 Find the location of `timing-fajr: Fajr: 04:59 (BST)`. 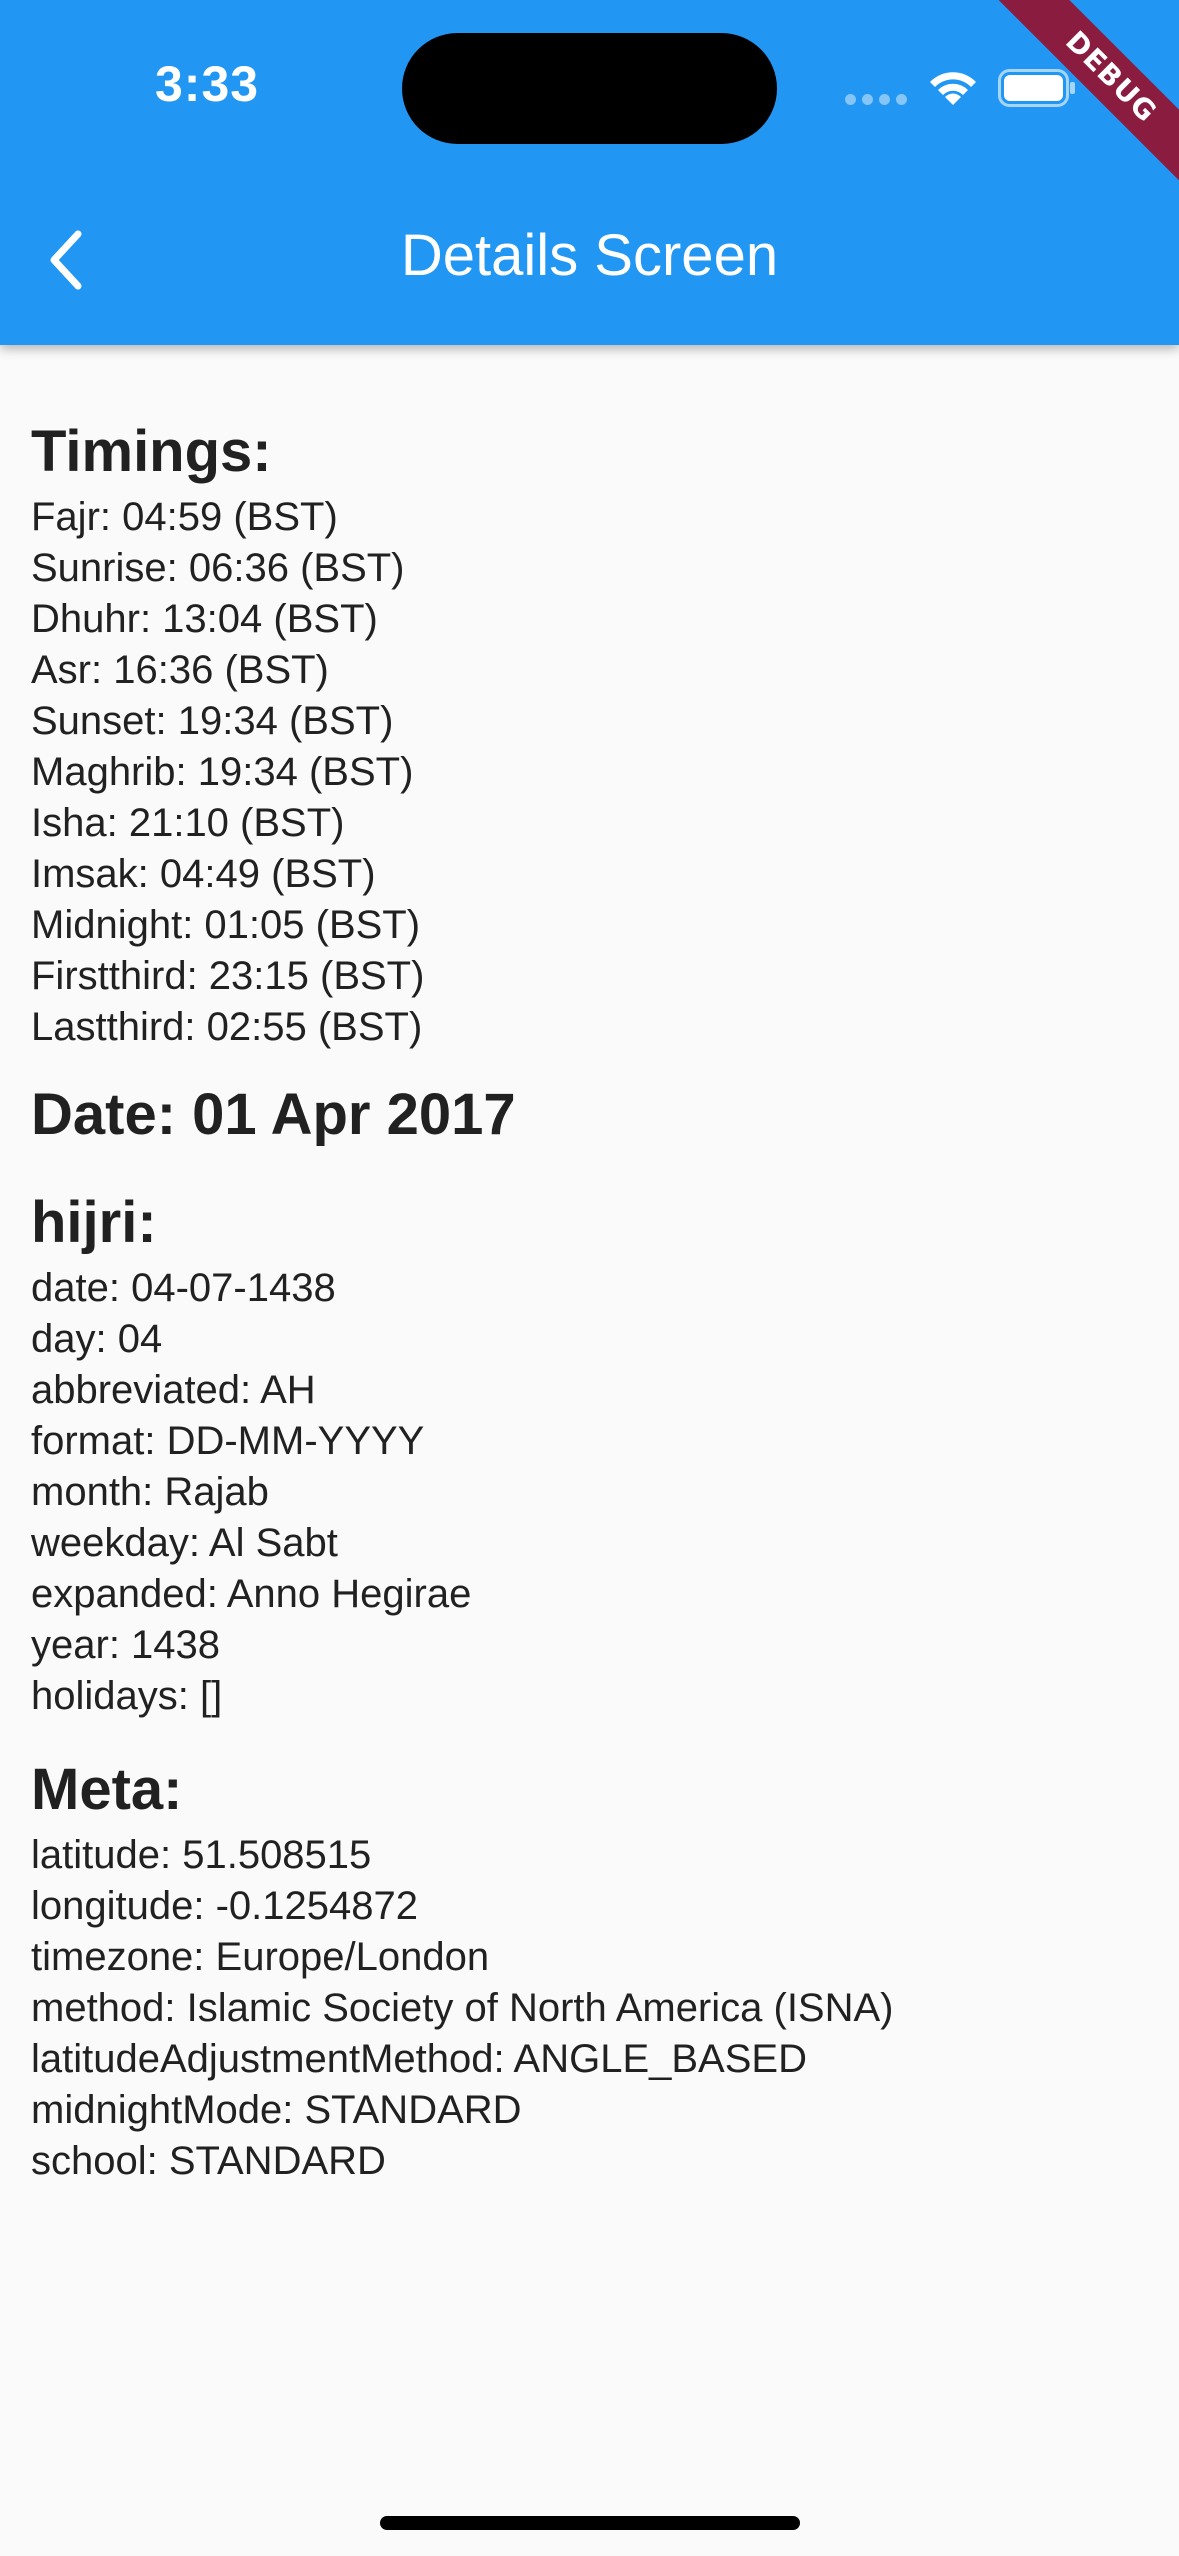

timing-fajr: Fajr: 04:59 (BST) is located at coordinates (184, 517).